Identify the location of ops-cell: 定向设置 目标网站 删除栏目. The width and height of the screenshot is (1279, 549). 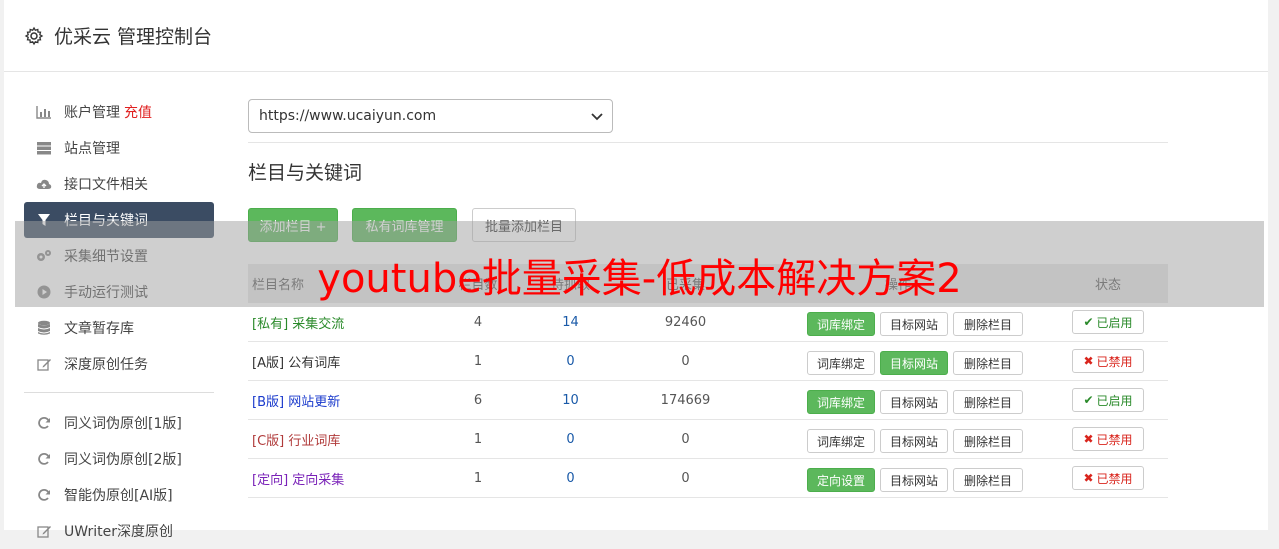
(898, 478).